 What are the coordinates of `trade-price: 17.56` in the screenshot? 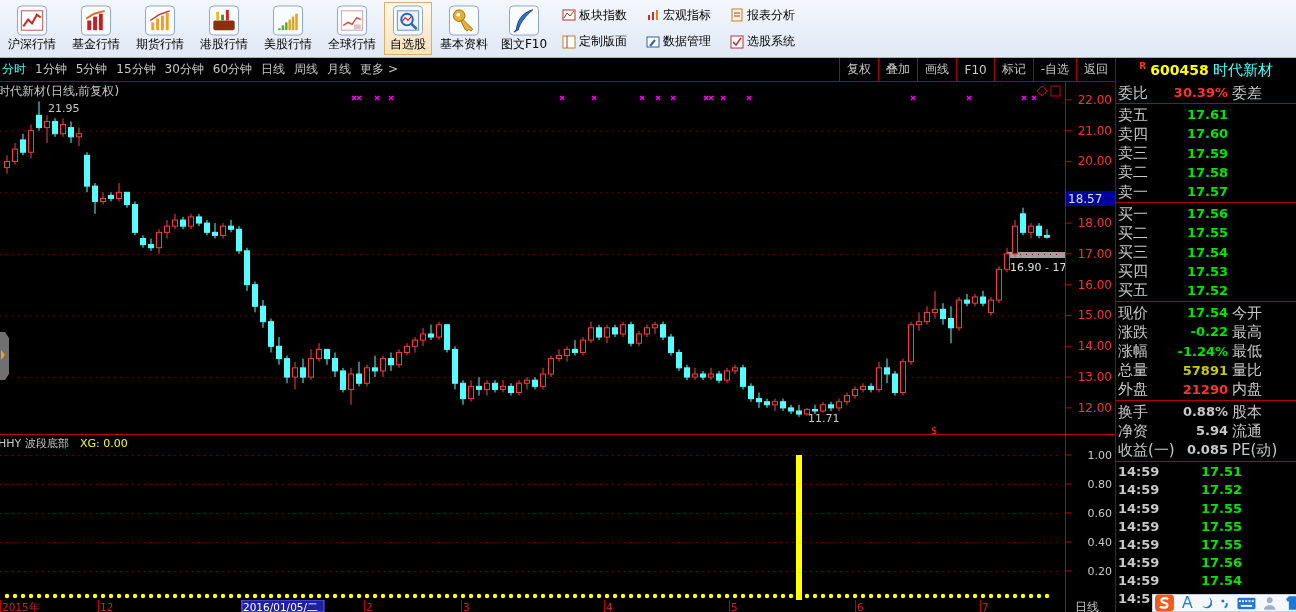 It's located at (1220, 563).